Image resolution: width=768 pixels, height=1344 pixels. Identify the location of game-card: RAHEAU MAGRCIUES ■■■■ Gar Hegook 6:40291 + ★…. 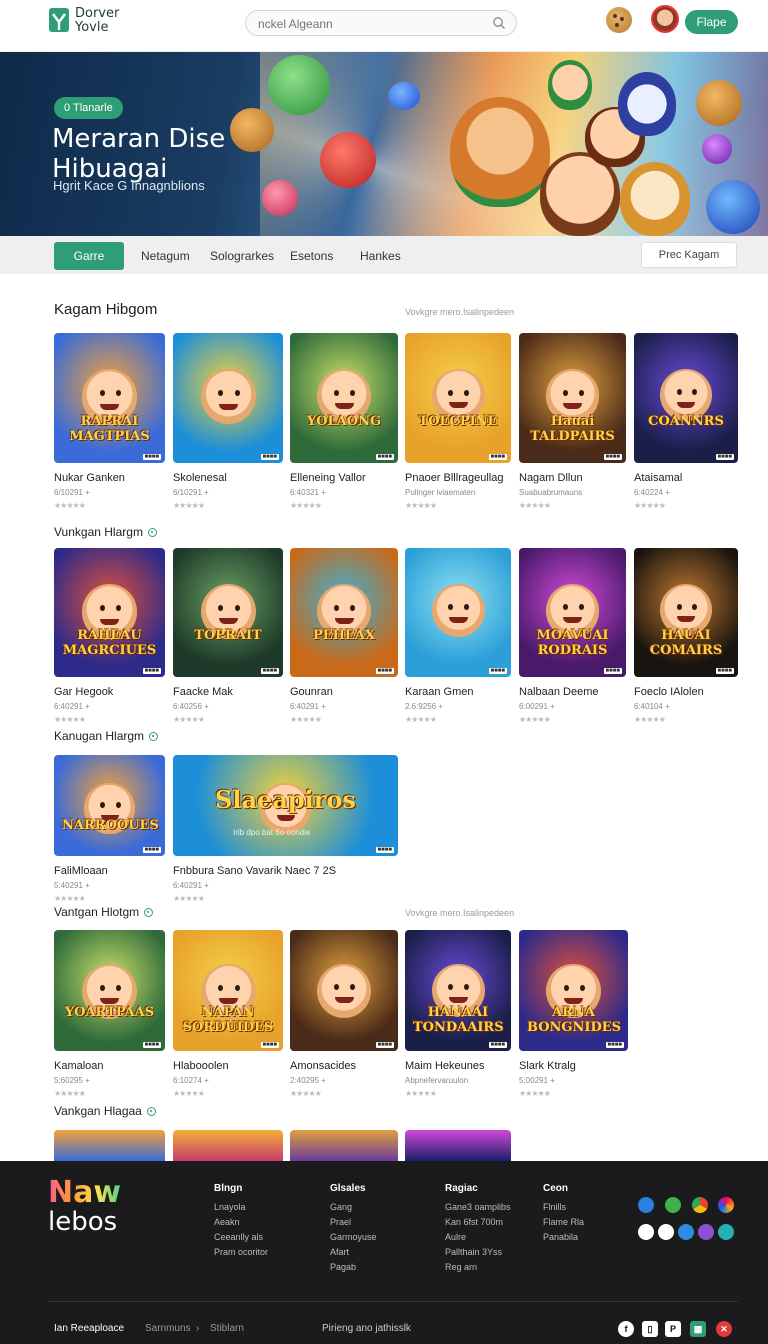
(109, 638).